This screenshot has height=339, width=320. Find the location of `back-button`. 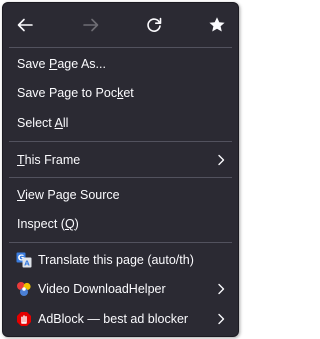

back-button is located at coordinates (25, 25).